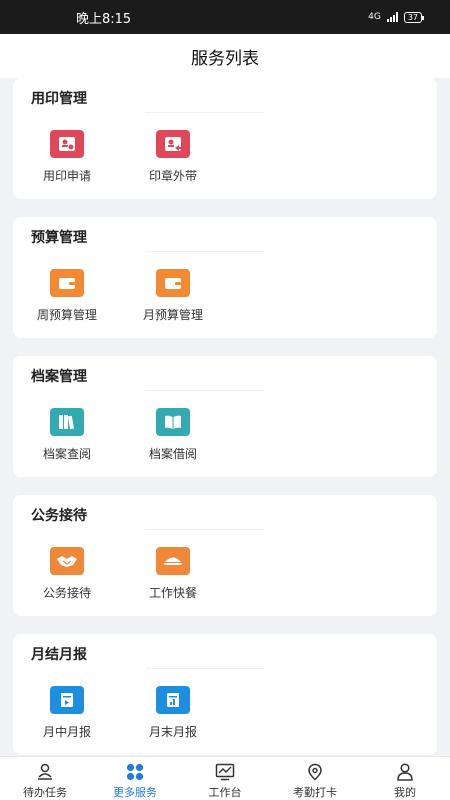 The image size is (450, 800). What do you see at coordinates (225, 792) in the screenshot?
I see `tab-label: 工作台` at bounding box center [225, 792].